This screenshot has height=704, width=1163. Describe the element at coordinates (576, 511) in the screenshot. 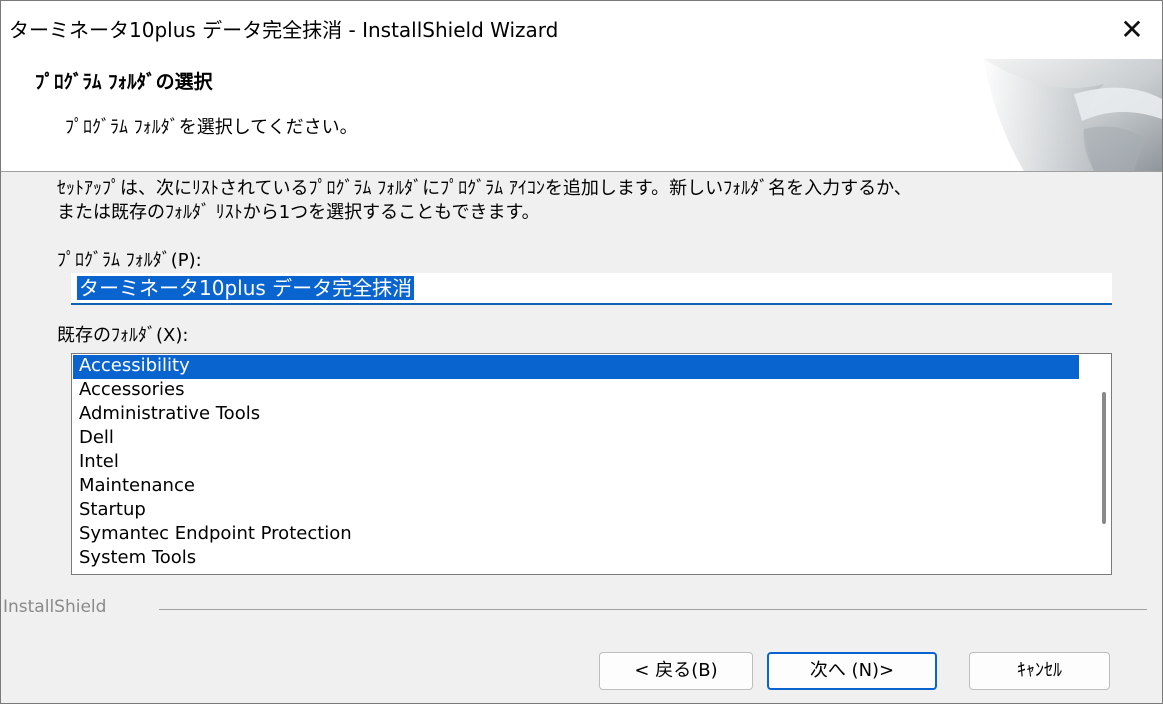

I see `list-item: Startup` at that location.